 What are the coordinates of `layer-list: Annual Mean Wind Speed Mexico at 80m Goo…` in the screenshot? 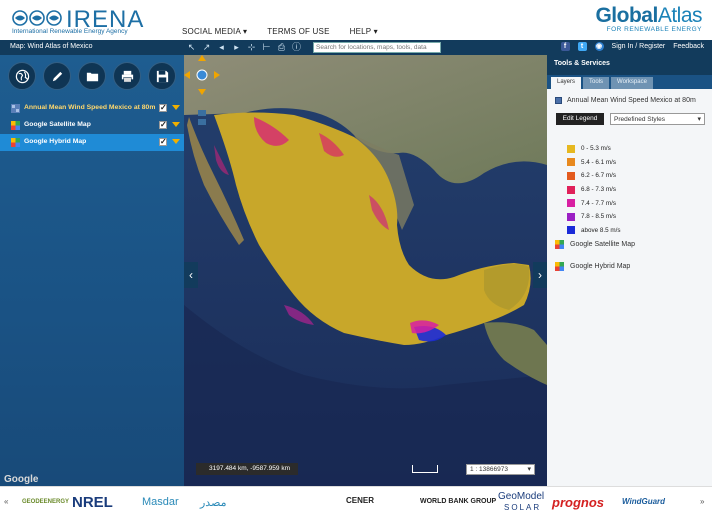 It's located at (92, 125).